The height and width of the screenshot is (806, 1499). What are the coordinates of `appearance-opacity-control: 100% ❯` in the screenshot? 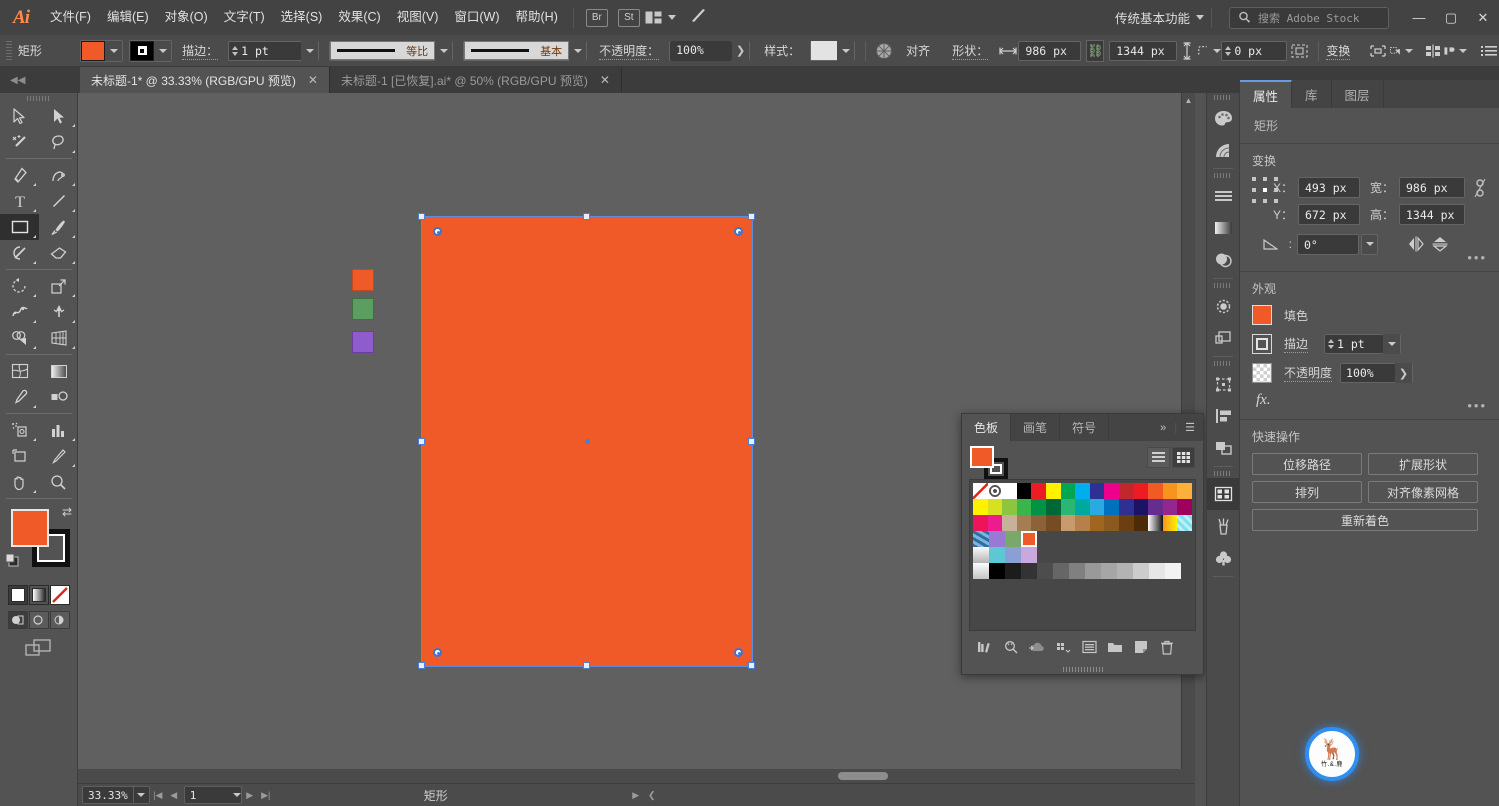 It's located at (1377, 373).